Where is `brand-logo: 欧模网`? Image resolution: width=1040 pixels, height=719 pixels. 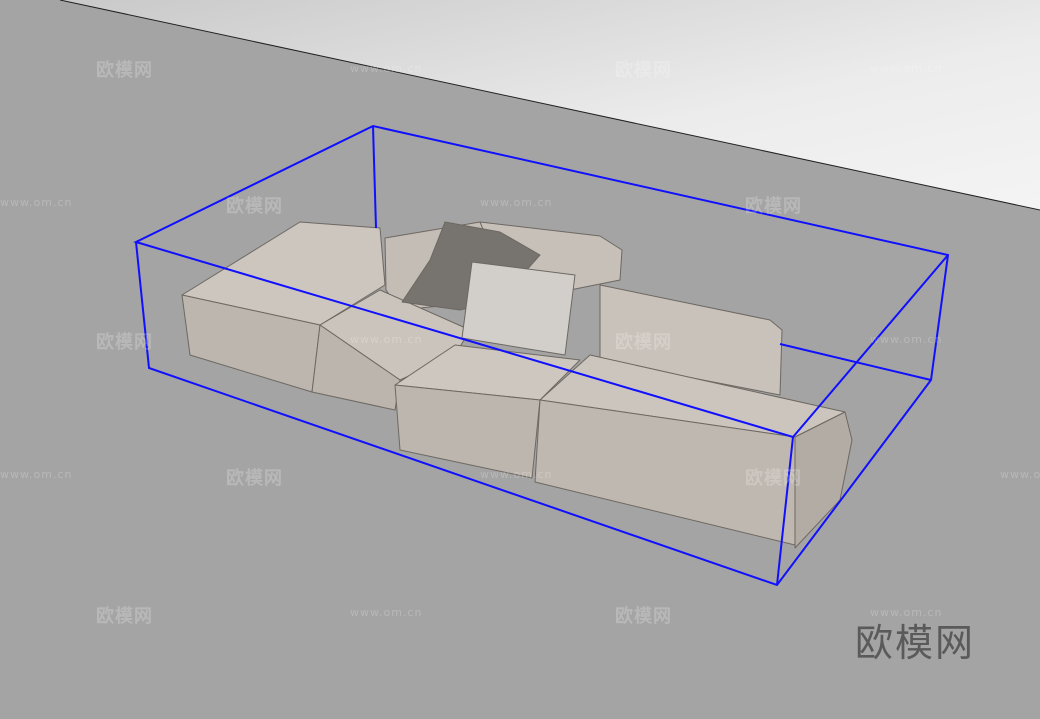 brand-logo: 欧模网 is located at coordinates (915, 643).